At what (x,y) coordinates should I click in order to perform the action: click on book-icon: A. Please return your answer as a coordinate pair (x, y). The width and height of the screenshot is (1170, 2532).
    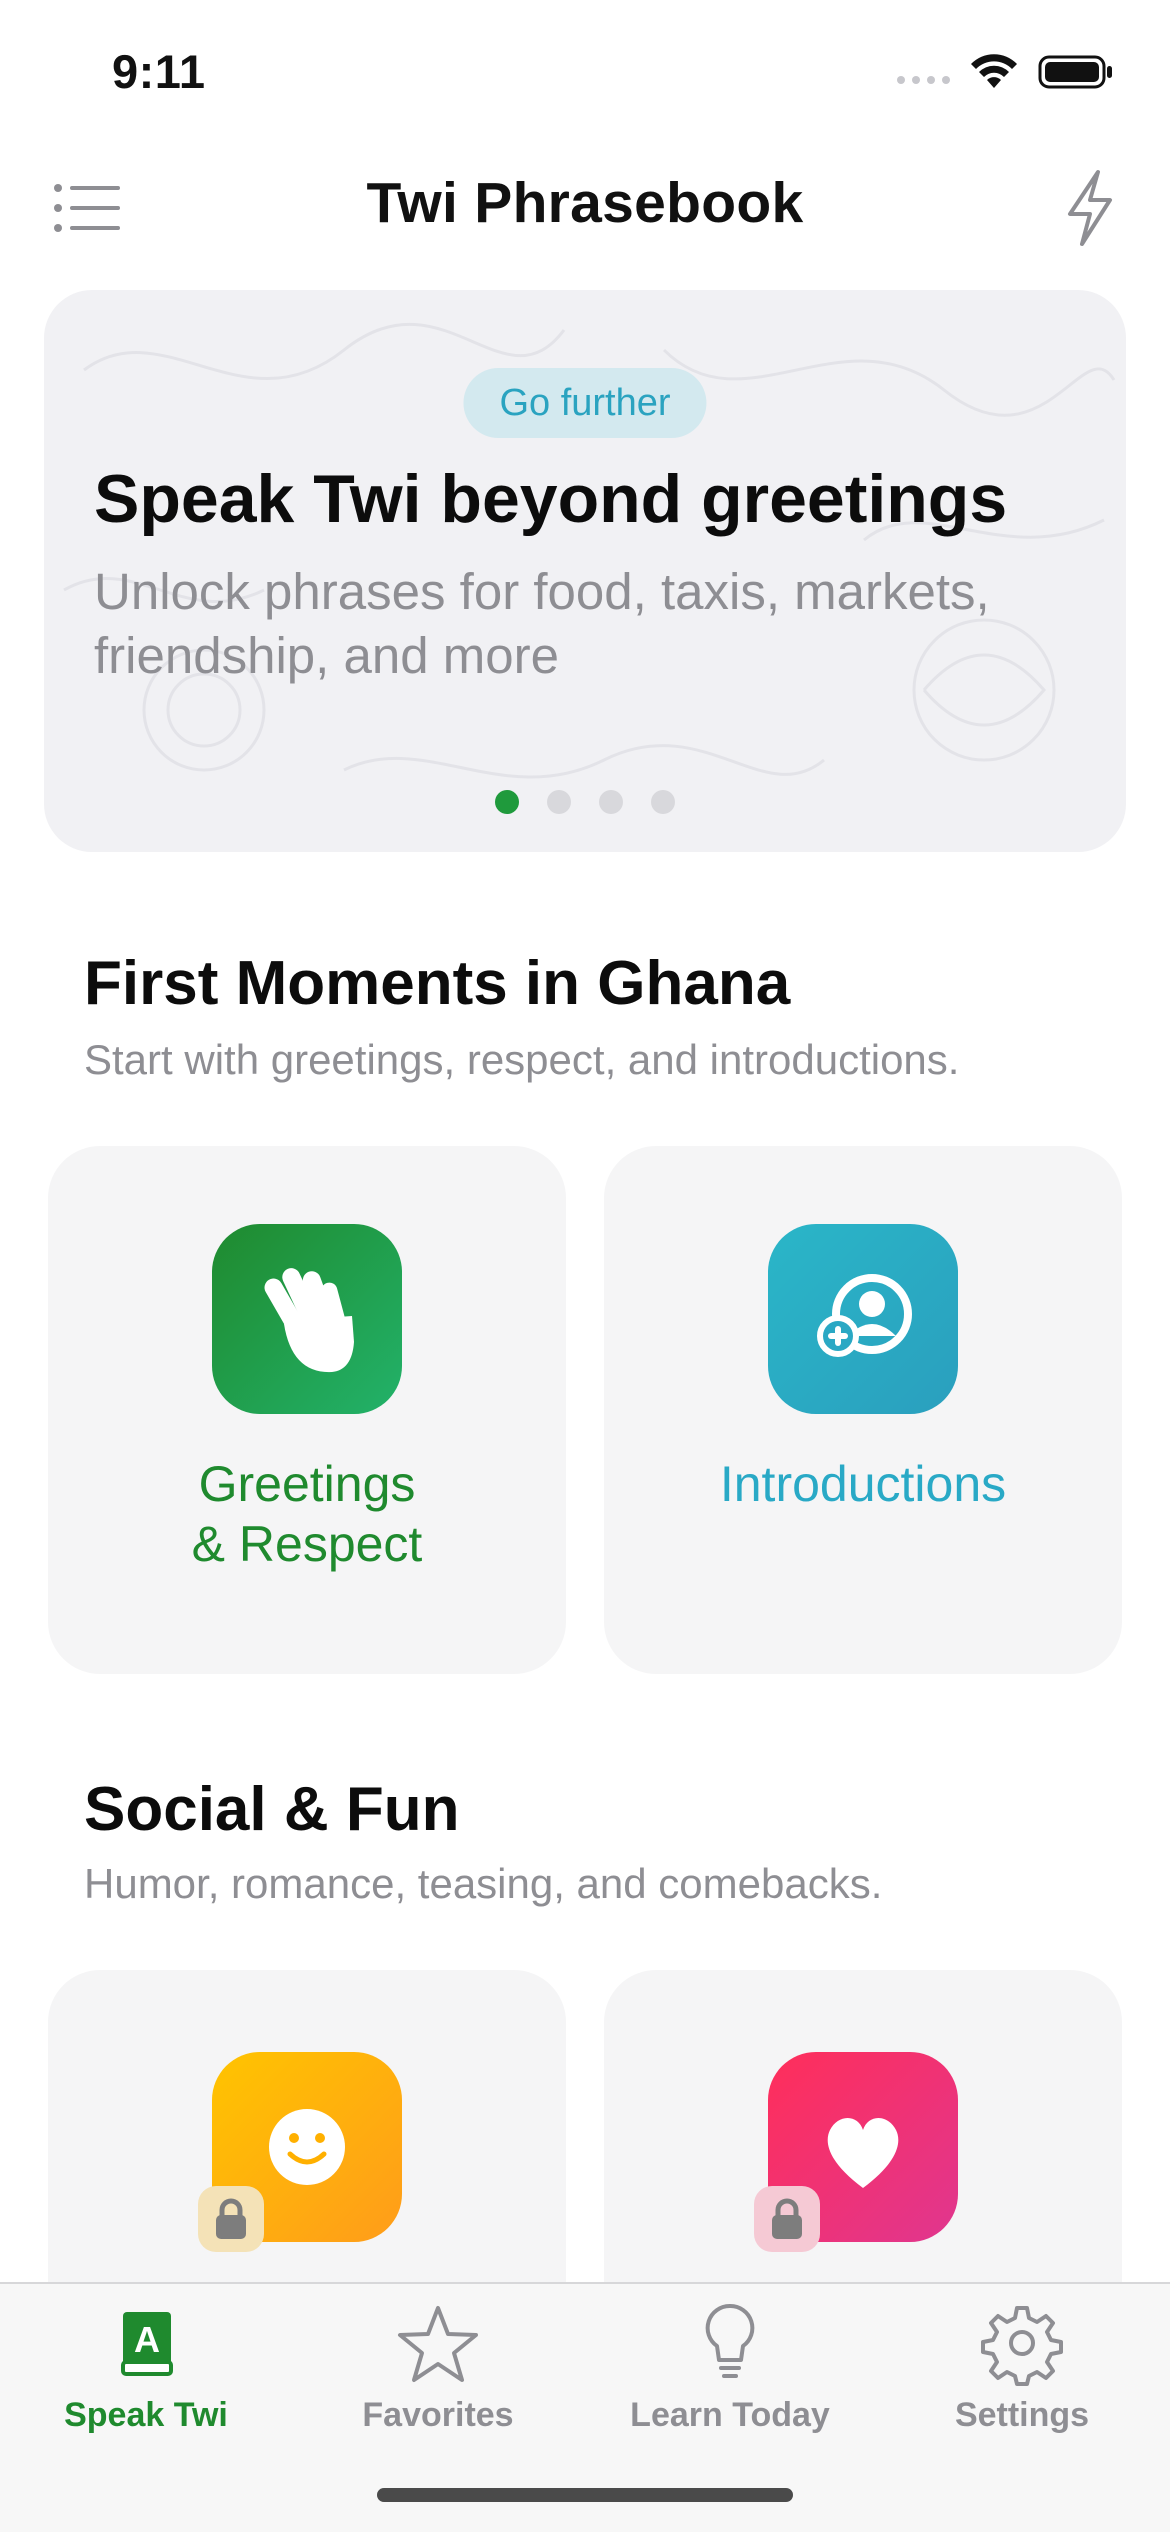
    Looking at the image, I should click on (147, 2344).